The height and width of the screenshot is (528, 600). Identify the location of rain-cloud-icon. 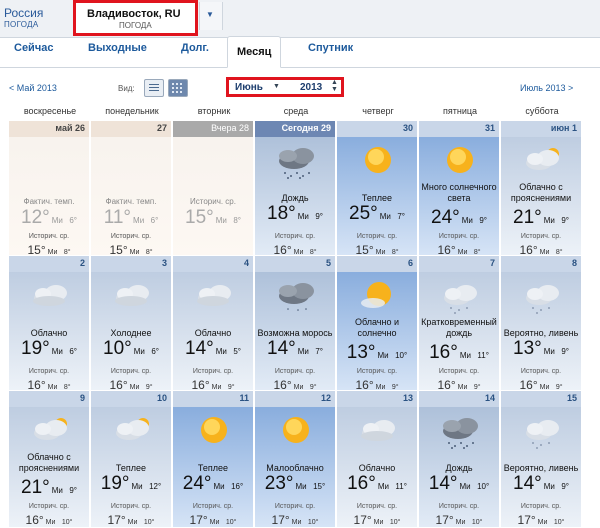
(296, 160).